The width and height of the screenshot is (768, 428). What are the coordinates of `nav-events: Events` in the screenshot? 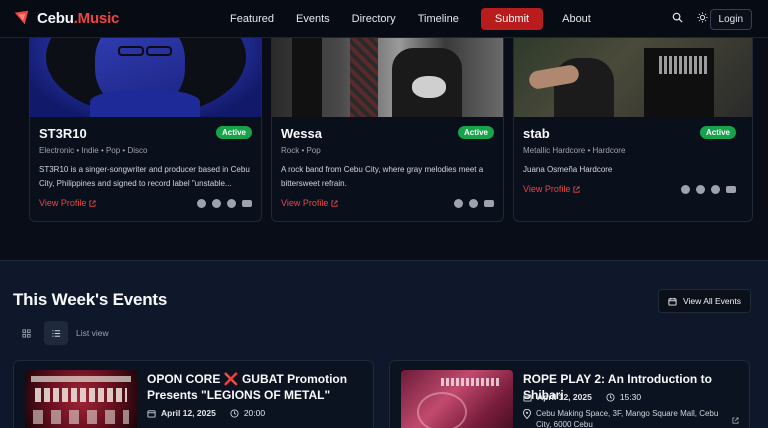 It's located at (313, 19).